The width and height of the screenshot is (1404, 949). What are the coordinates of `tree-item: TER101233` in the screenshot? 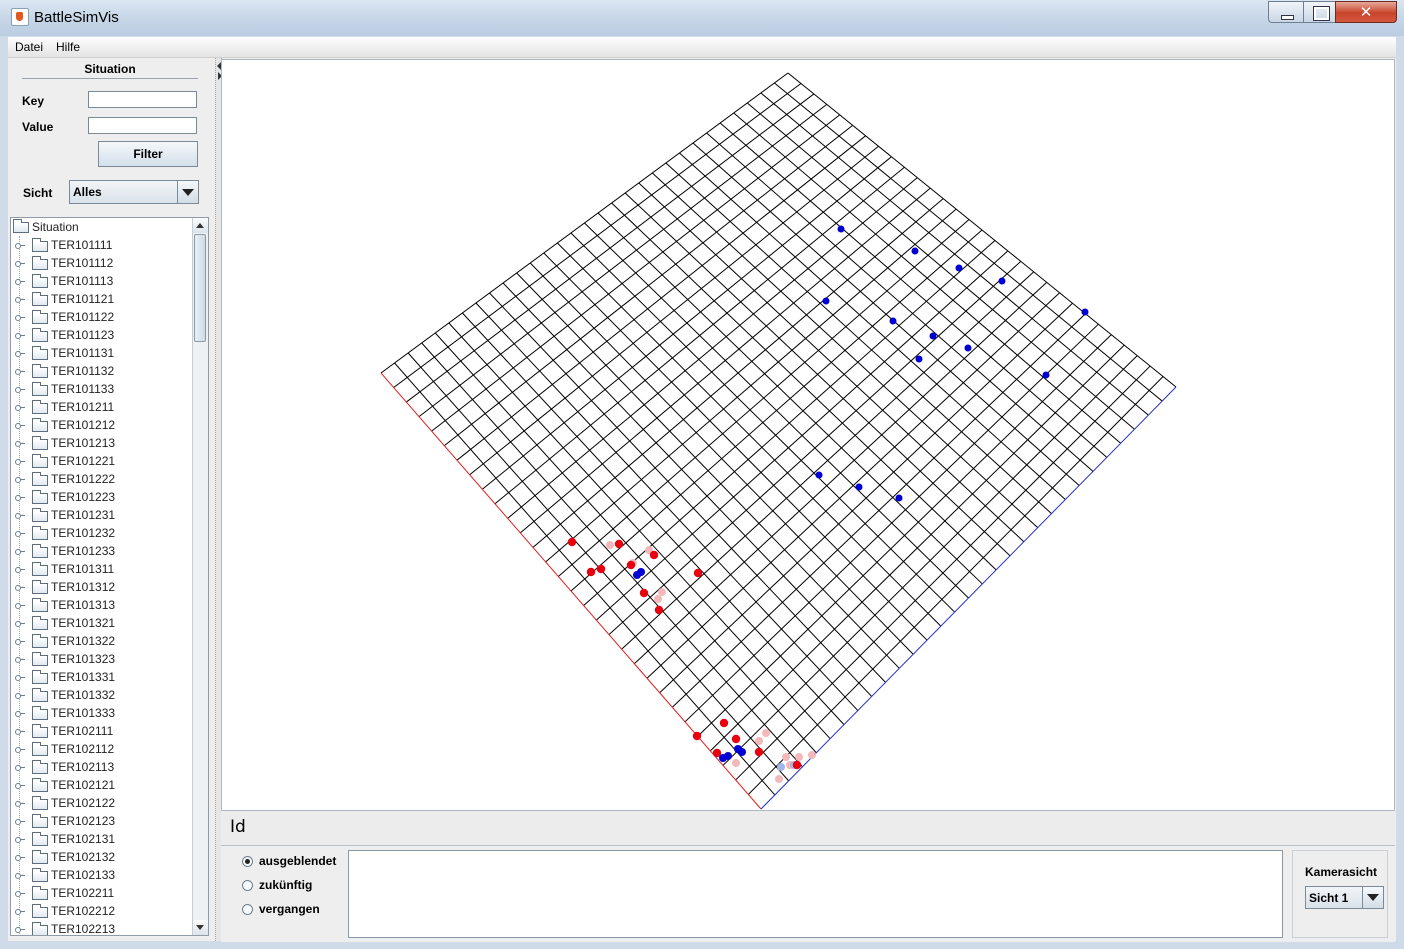 It's located at (102, 551).